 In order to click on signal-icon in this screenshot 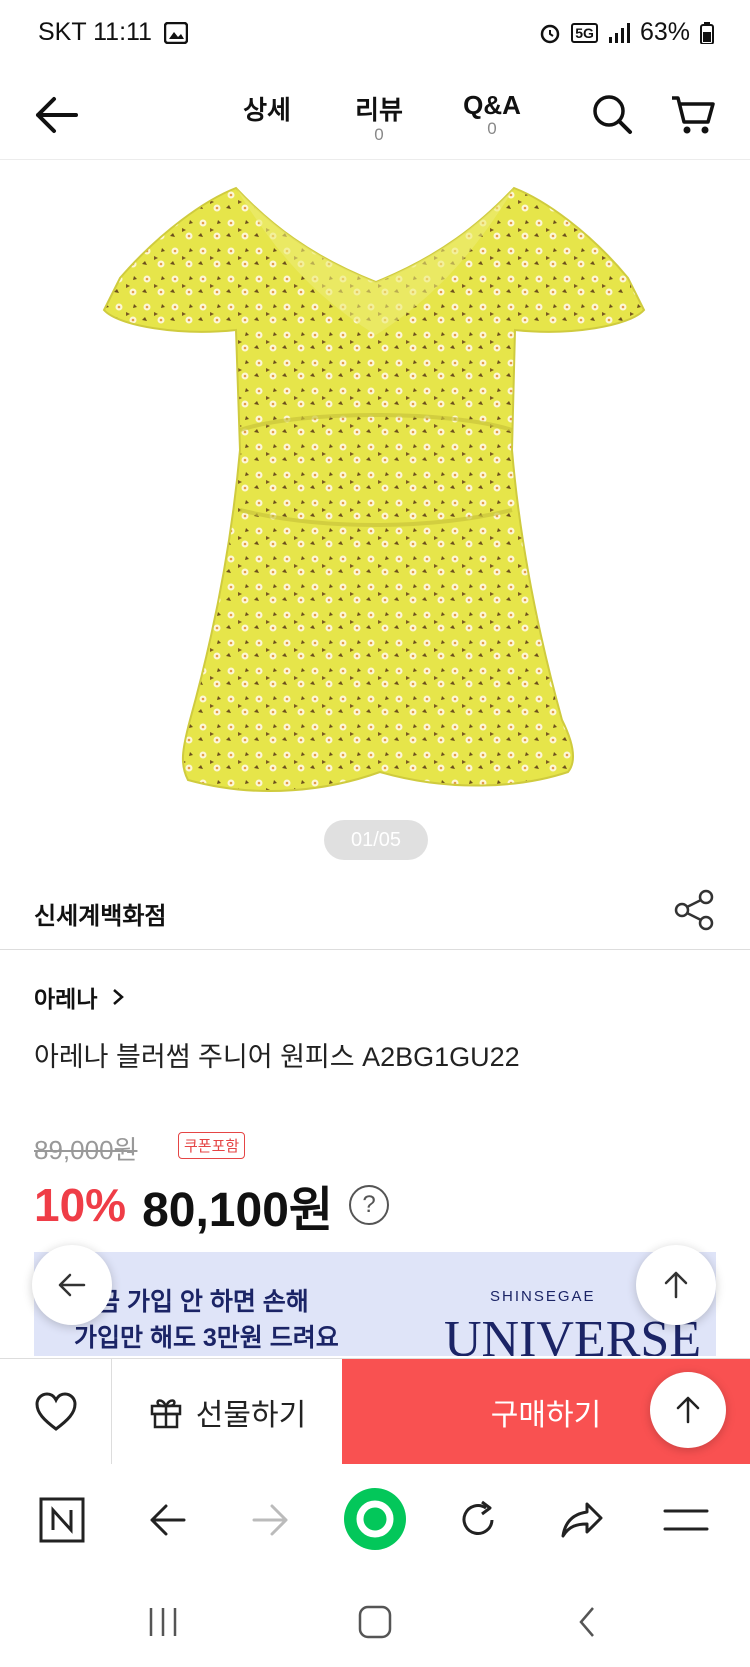, I will do `click(619, 32)`.